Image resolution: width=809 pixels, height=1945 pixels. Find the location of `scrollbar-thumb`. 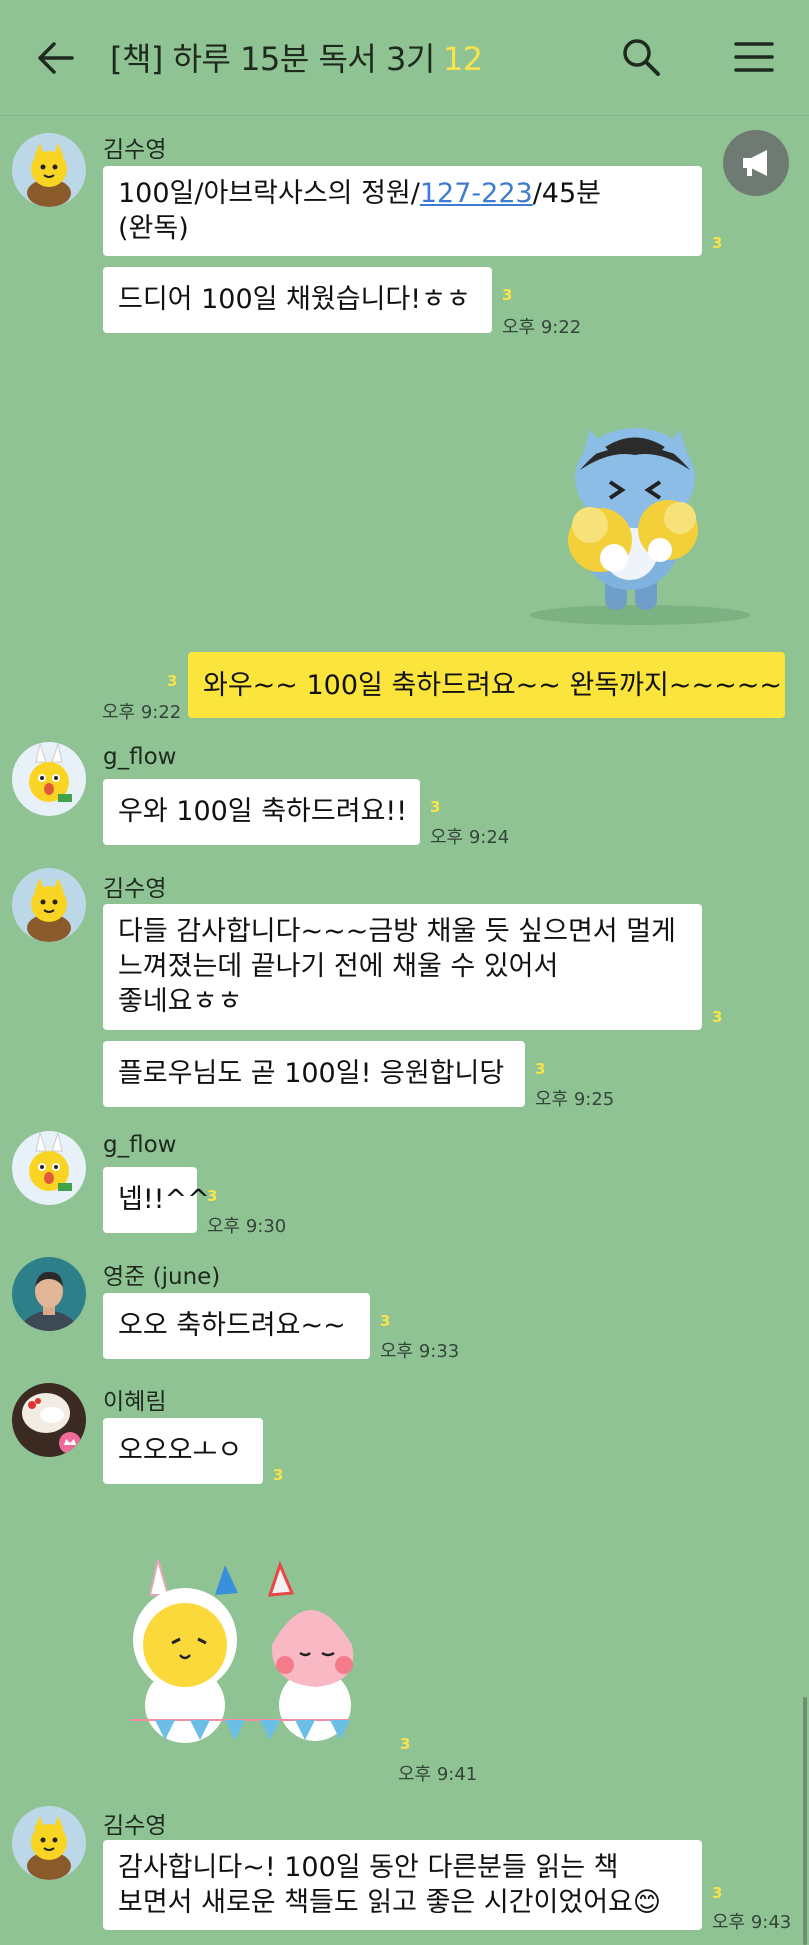

scrollbar-thumb is located at coordinates (805, 1821).